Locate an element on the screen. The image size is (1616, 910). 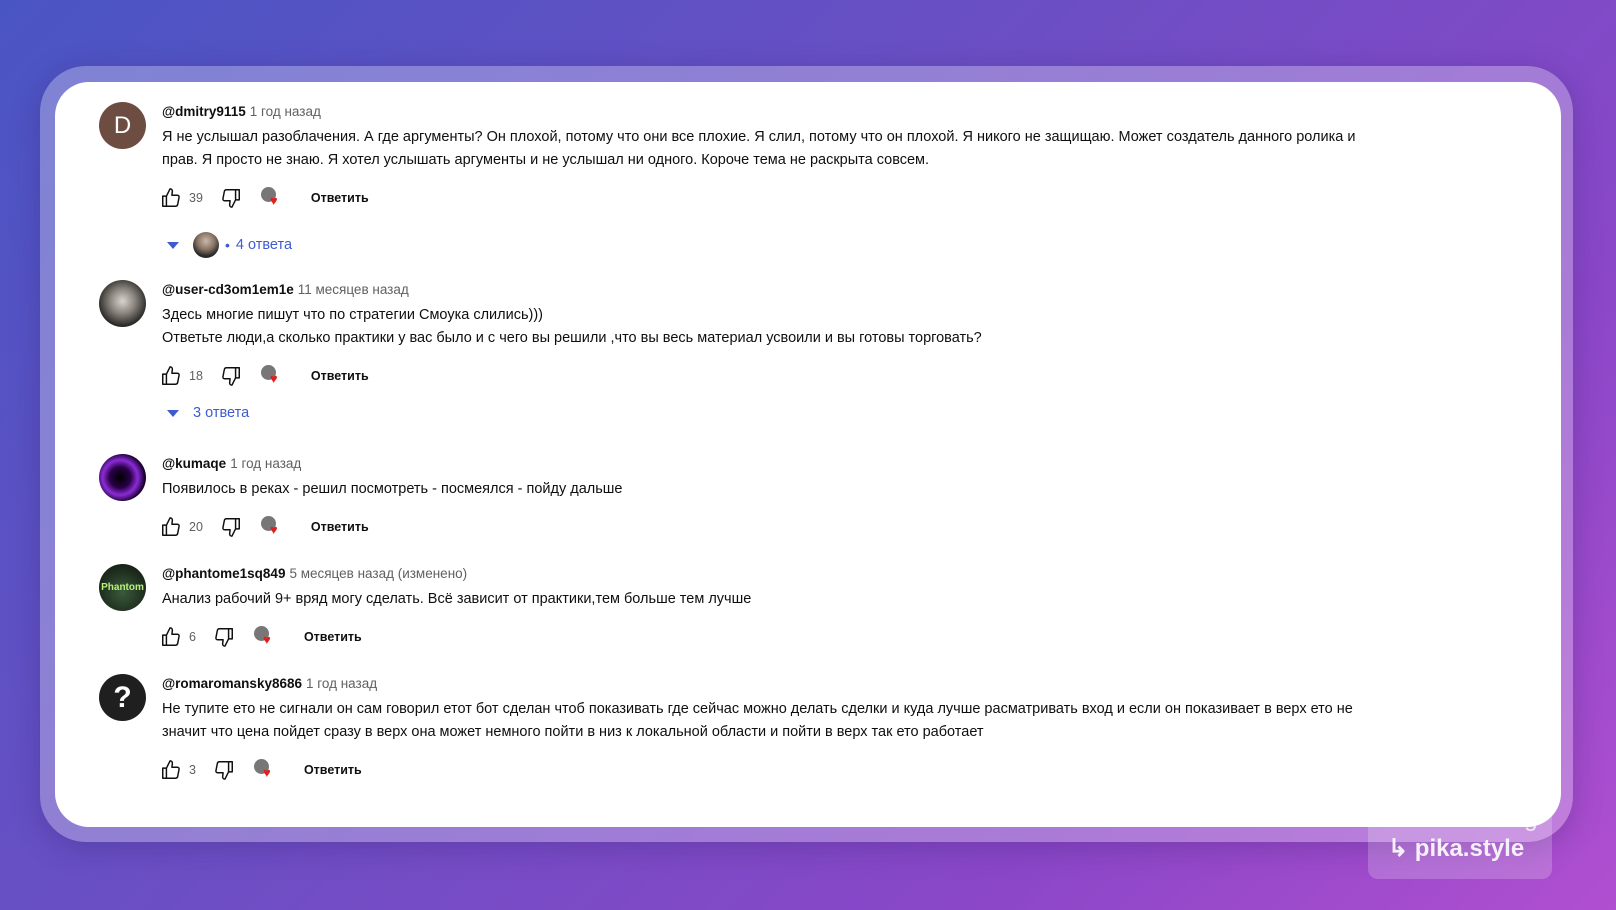
replies-toggle: 3 ответа is located at coordinates (208, 413).